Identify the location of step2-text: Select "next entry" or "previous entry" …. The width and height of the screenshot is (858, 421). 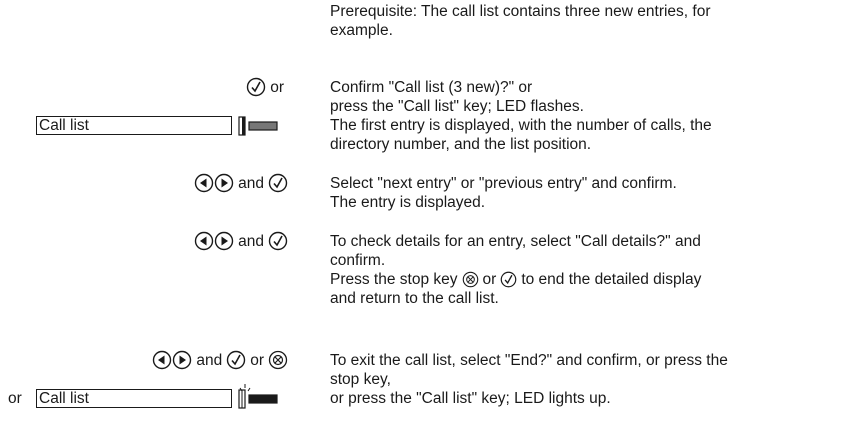
(503, 193).